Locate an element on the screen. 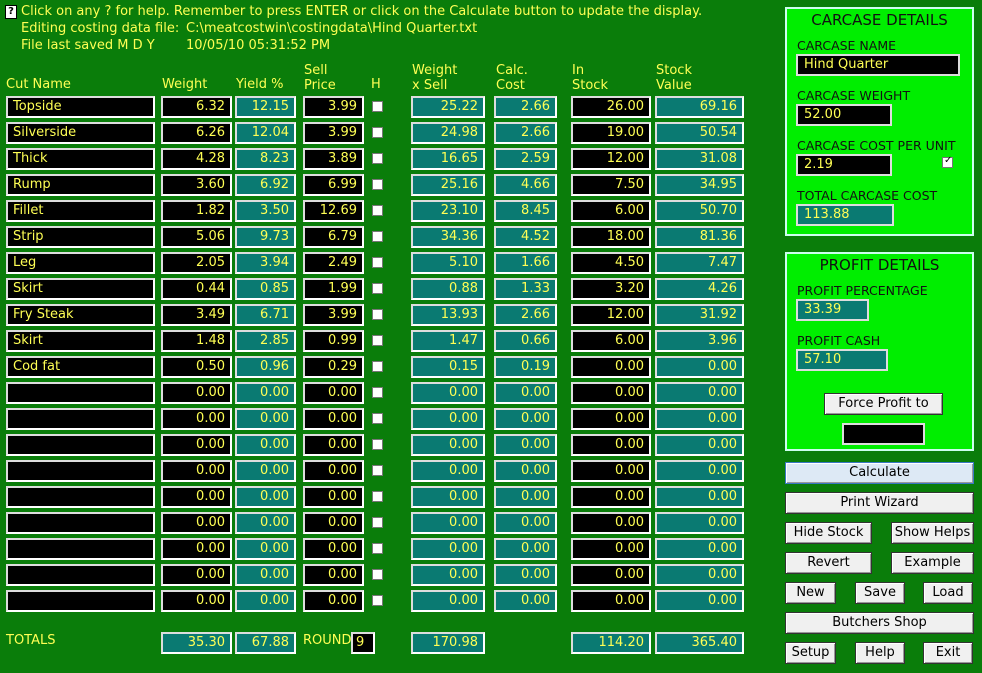 The height and width of the screenshot is (673, 982). cut-name-input: Fry Steak is located at coordinates (80, 315).